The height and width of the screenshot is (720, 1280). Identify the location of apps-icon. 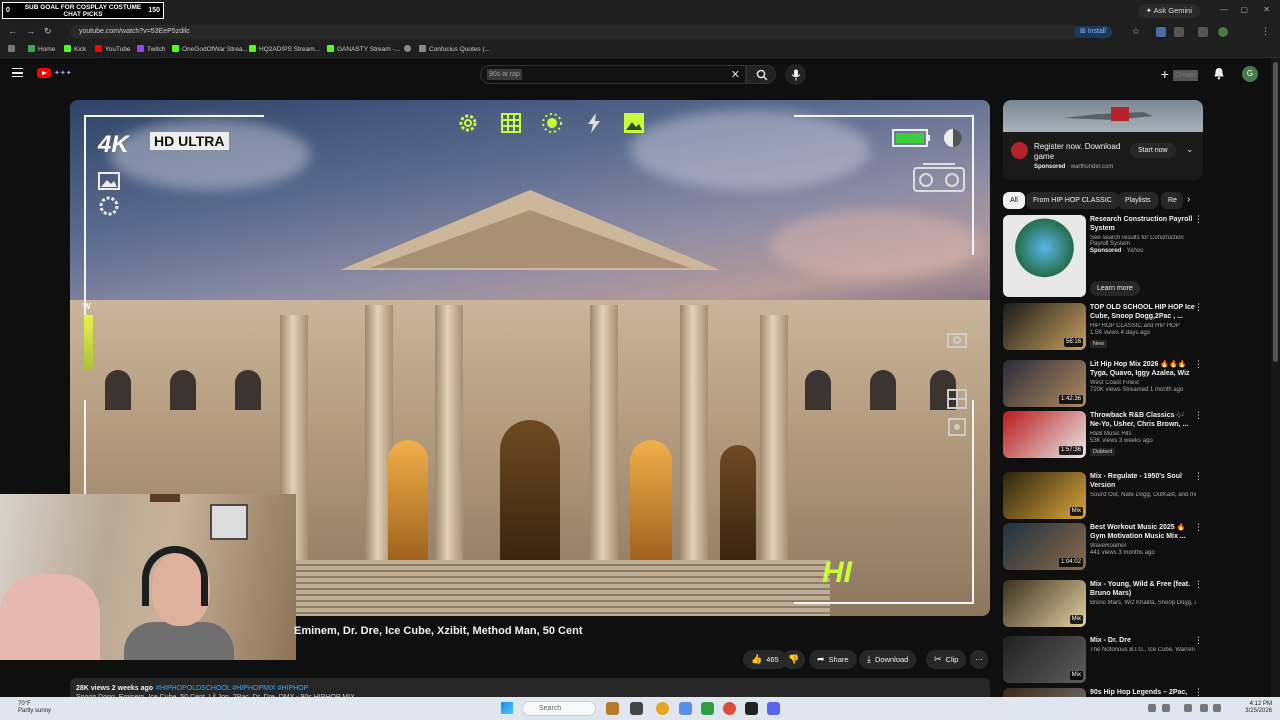
(13, 50).